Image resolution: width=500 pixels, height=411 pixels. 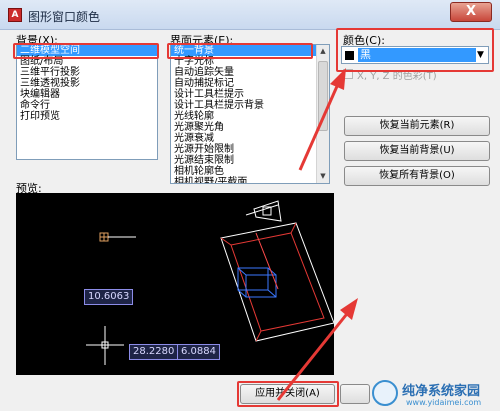 What do you see at coordinates (117, 237) in the screenshot?
I see `crosshair-marker` at bounding box center [117, 237].